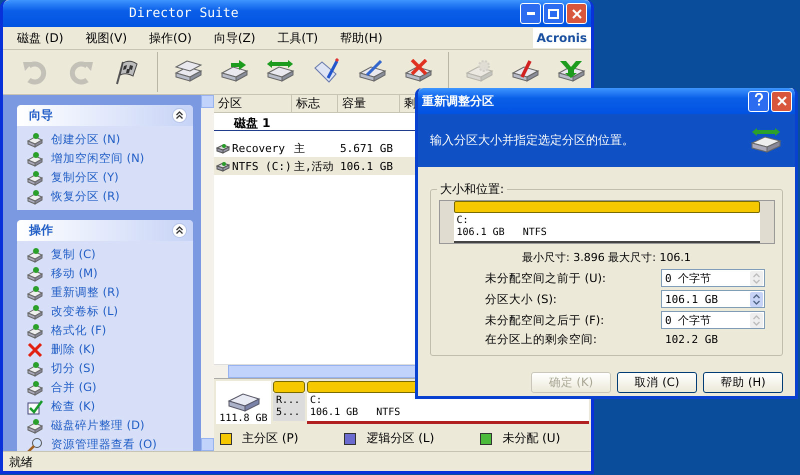 The image size is (800, 475). I want to click on help-button, so click(758, 101).